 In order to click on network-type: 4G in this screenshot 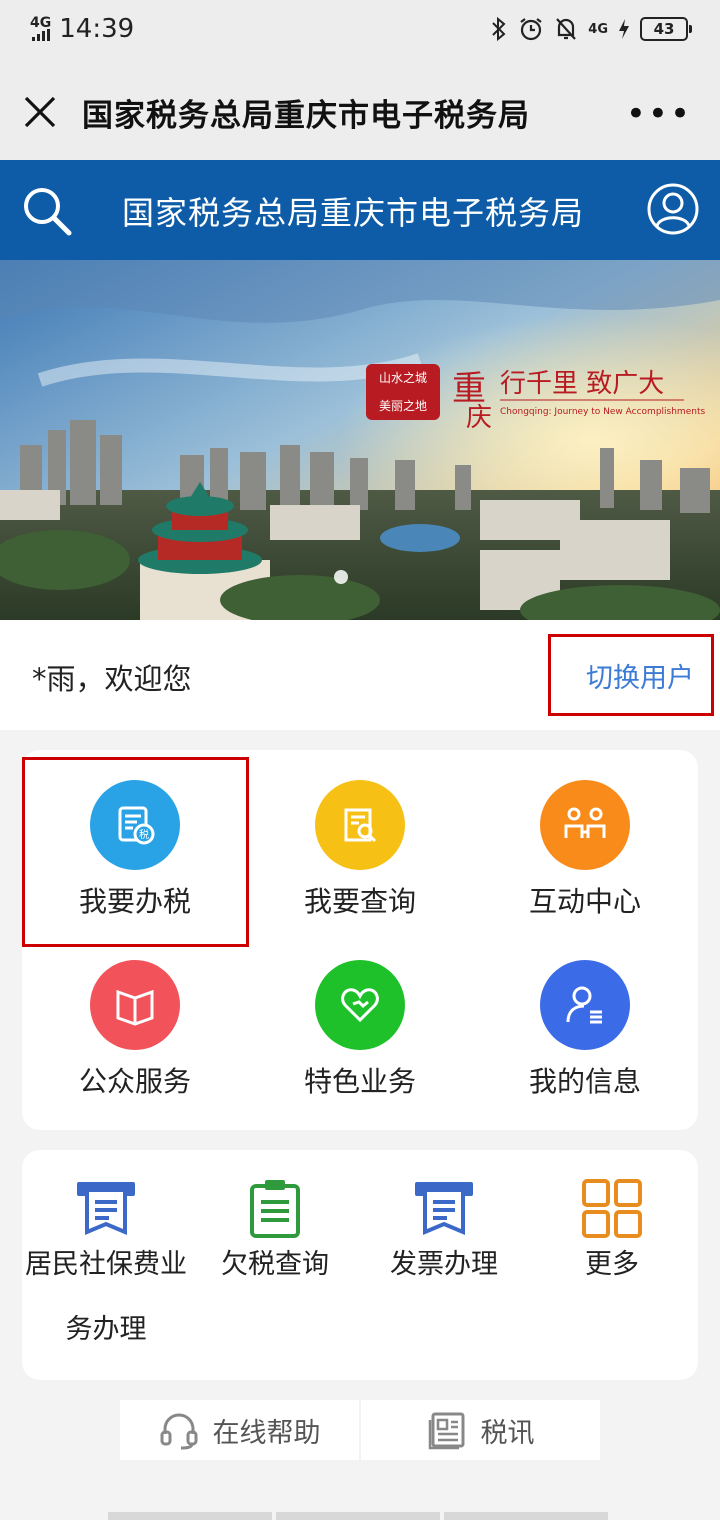, I will do `click(41, 23)`.